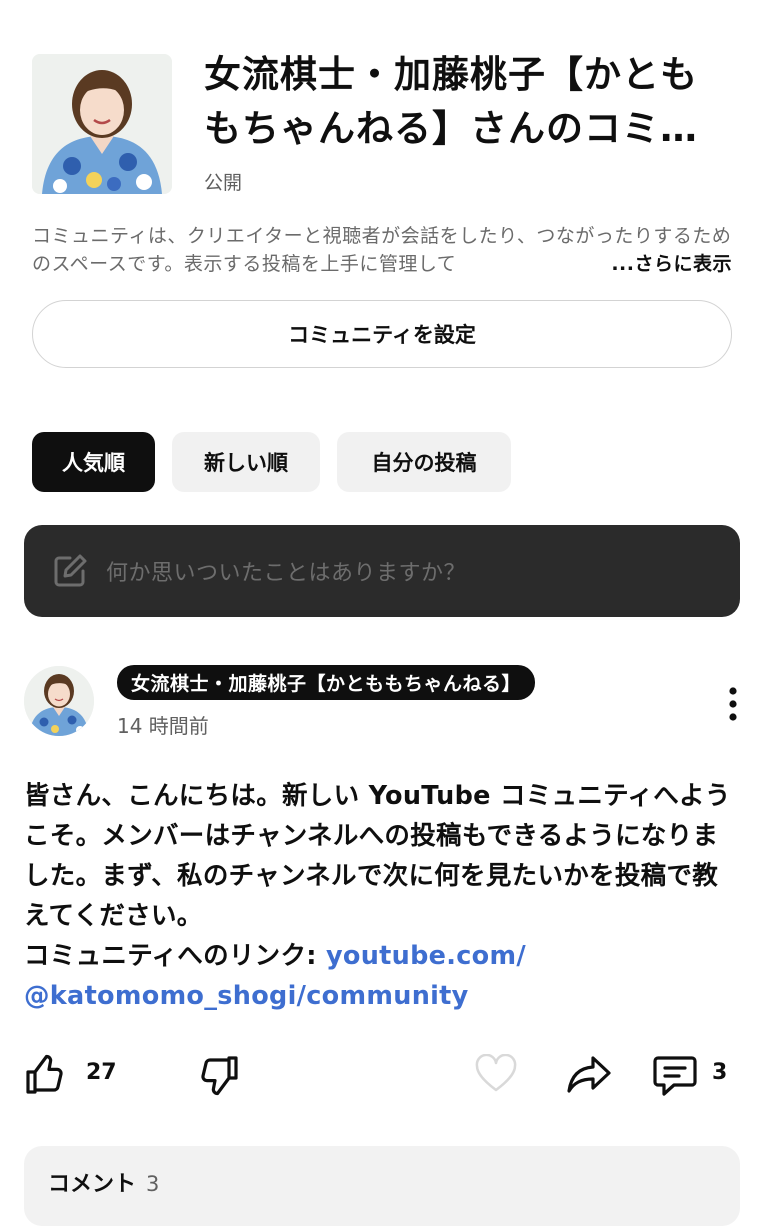 This screenshot has width=764, height=1226. What do you see at coordinates (326, 682) in the screenshot?
I see `author-name-badge: 女流棋士・加藤桃子【かとももちゃんねる】` at bounding box center [326, 682].